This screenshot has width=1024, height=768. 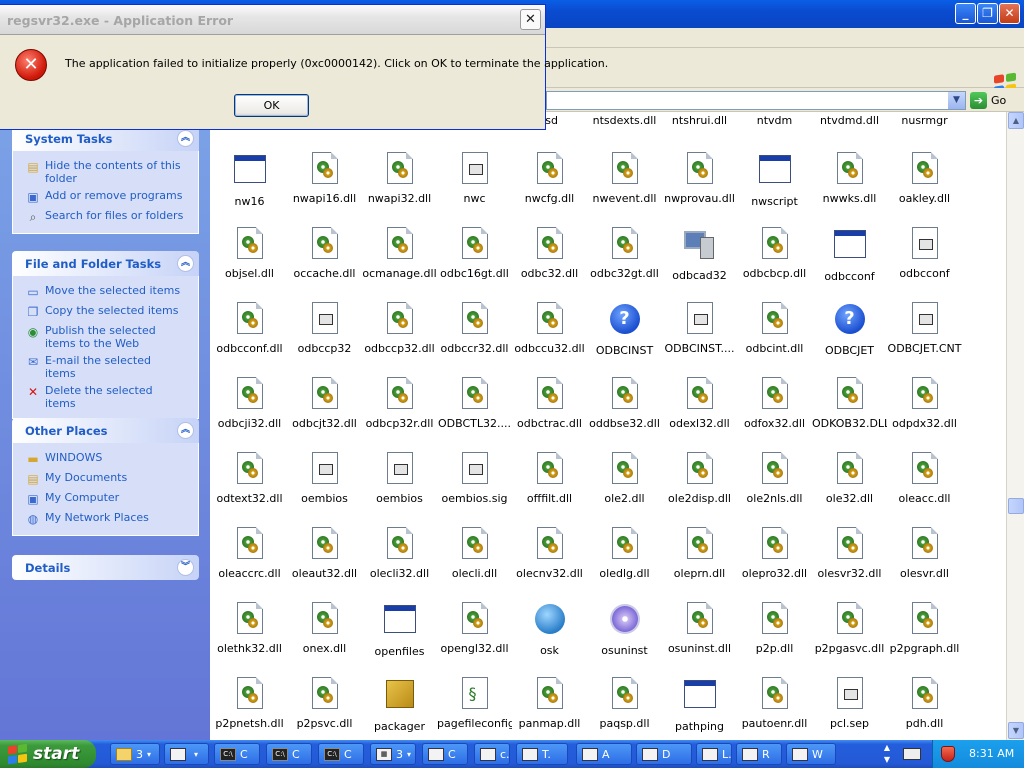 What do you see at coordinates (324, 188) in the screenshot?
I see `file-item: nwapi16.dll` at bounding box center [324, 188].